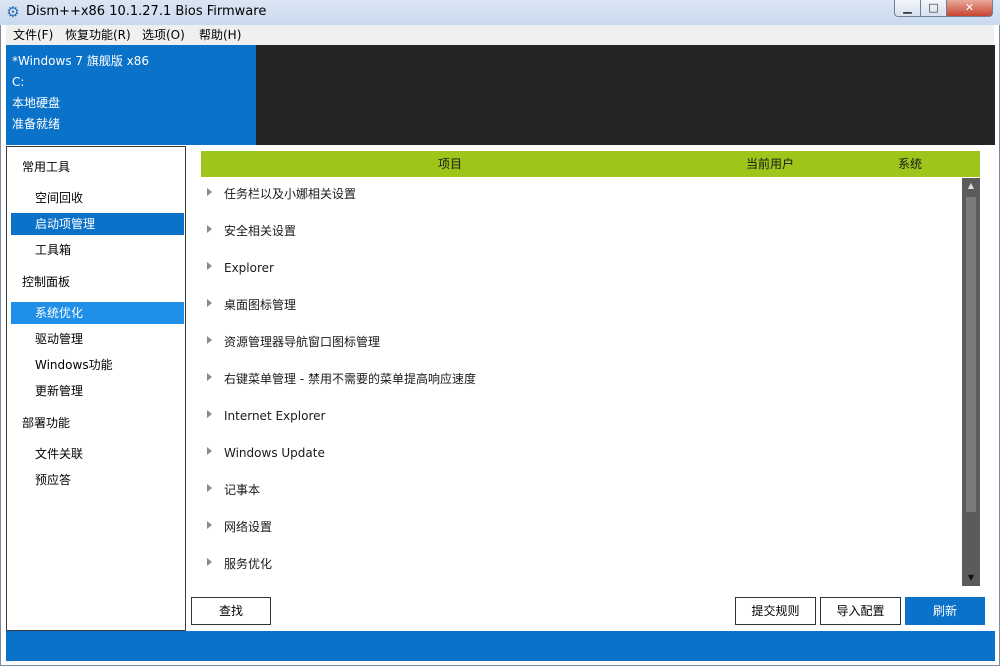 Image resolution: width=1000 pixels, height=666 pixels. I want to click on gear-icon: ⚙, so click(13, 12).